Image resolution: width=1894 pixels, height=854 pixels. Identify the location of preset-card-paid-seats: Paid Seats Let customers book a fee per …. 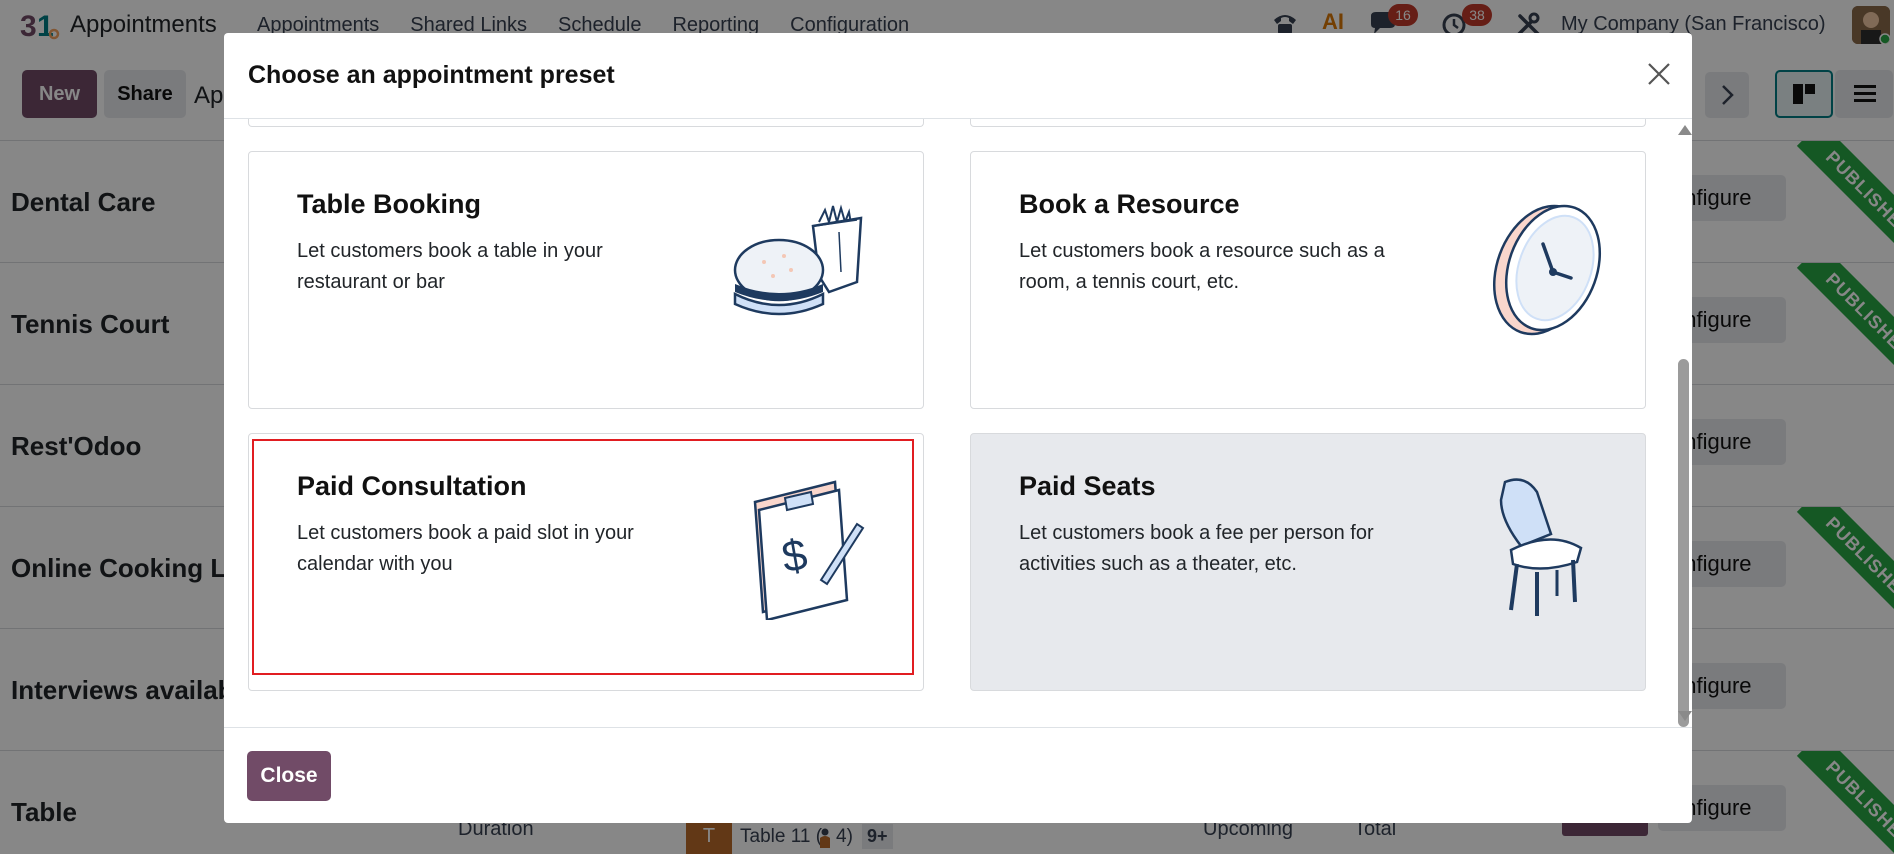
(1308, 562).